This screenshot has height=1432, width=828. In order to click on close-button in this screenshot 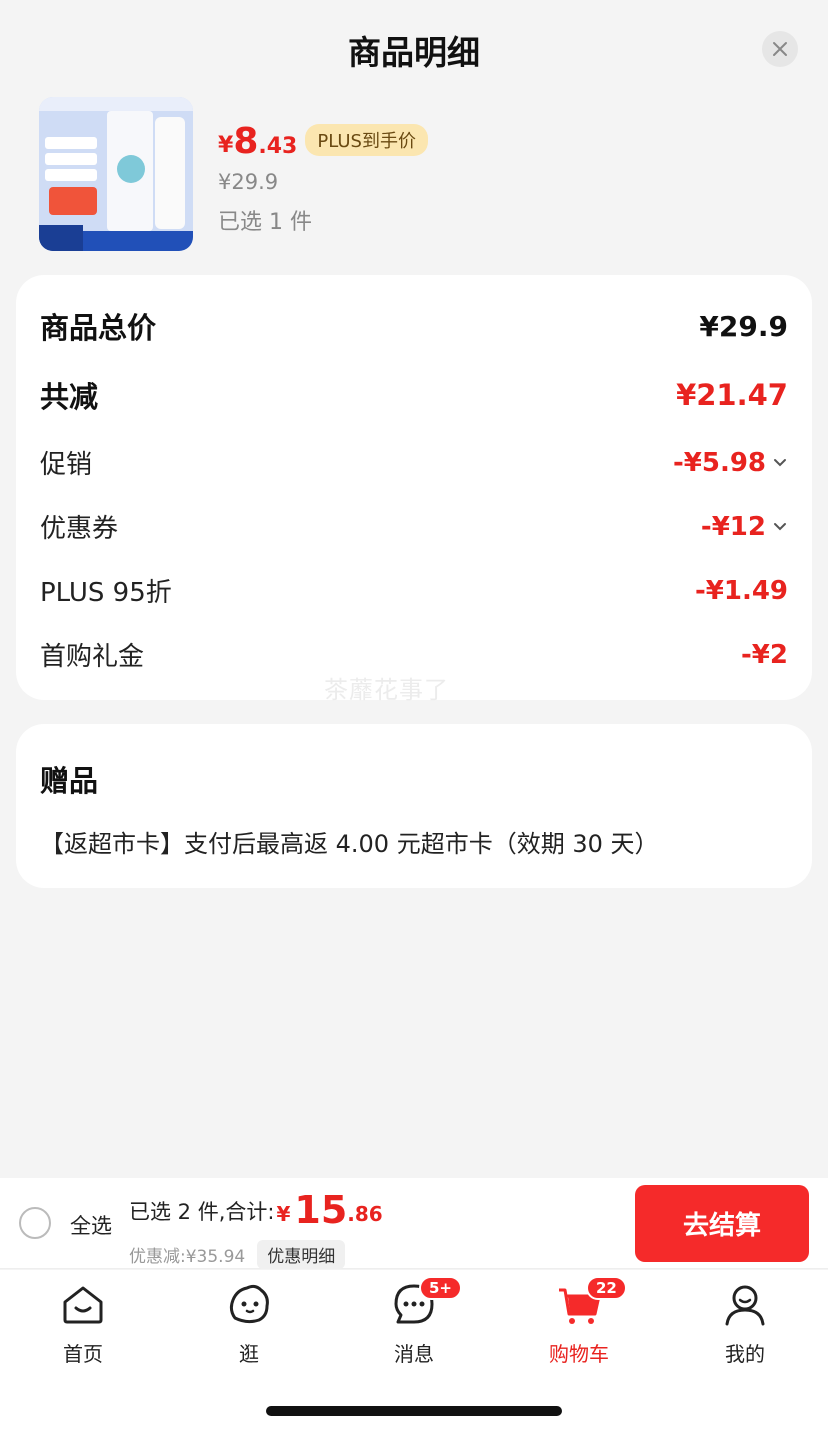, I will do `click(780, 49)`.